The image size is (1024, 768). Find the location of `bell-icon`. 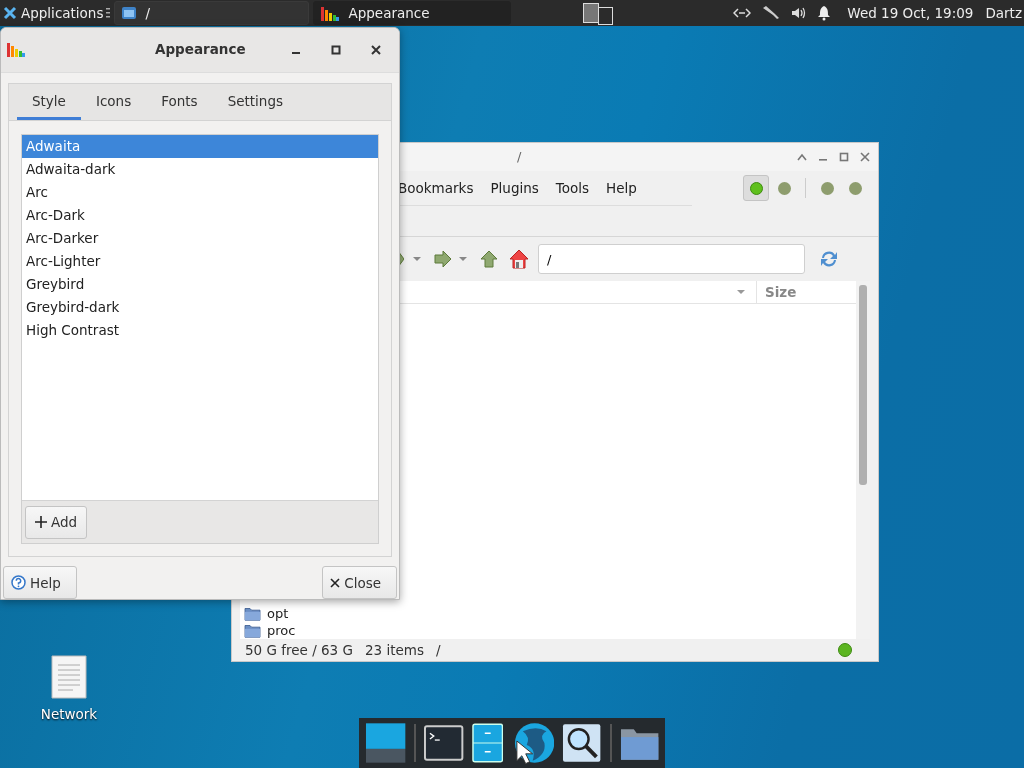

bell-icon is located at coordinates (824, 13).